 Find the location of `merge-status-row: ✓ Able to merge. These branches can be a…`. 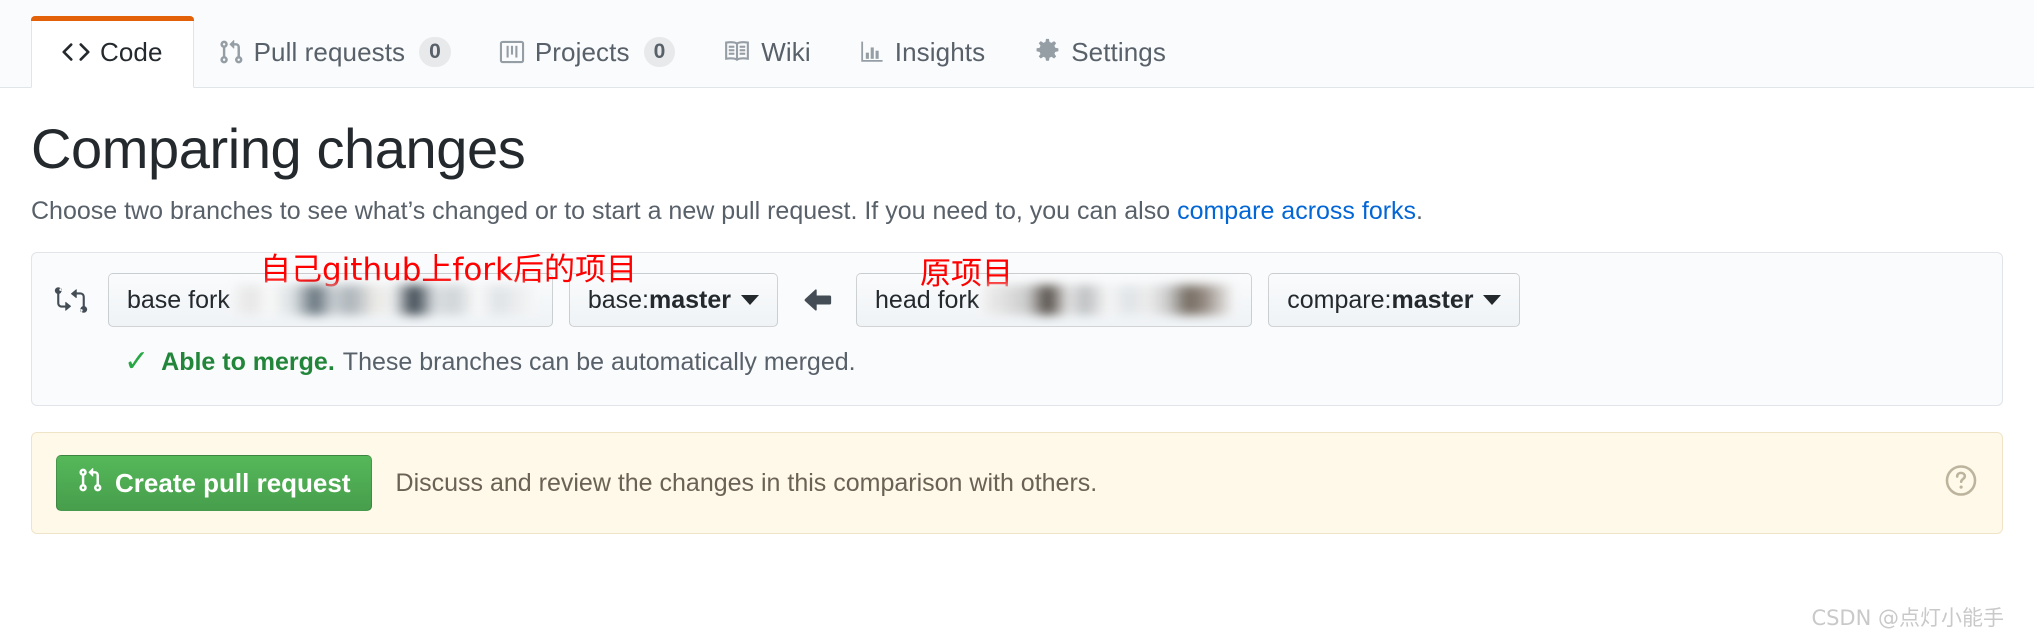

merge-status-row: ✓ Able to merge. These branches can be a… is located at coordinates (1017, 368).